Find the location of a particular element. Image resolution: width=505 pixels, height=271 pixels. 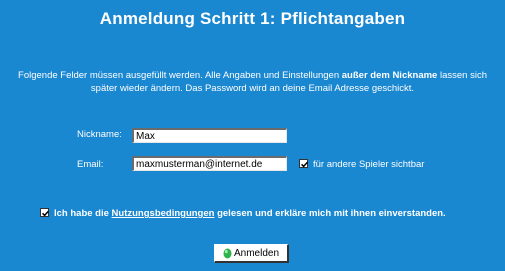

email-visible-checkbox is located at coordinates (303, 163).